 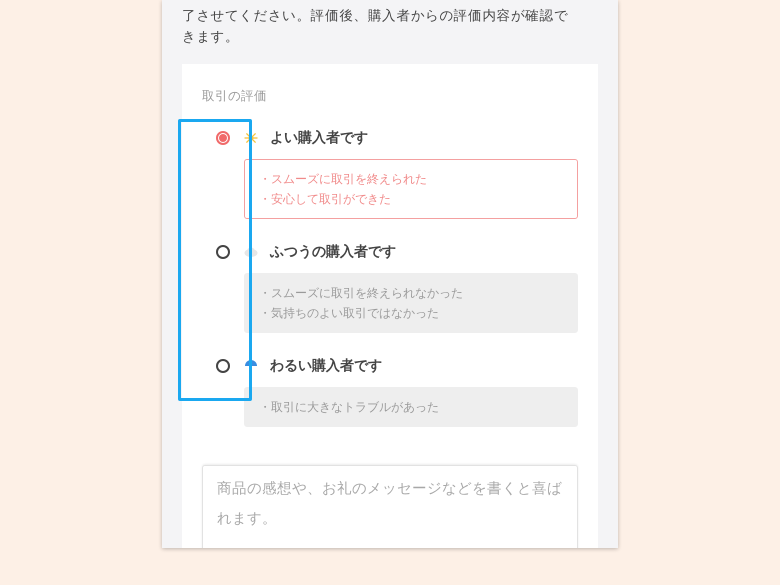 What do you see at coordinates (343, 179) in the screenshot?
I see `reason-text: ・スムーズに取引を終えられた` at bounding box center [343, 179].